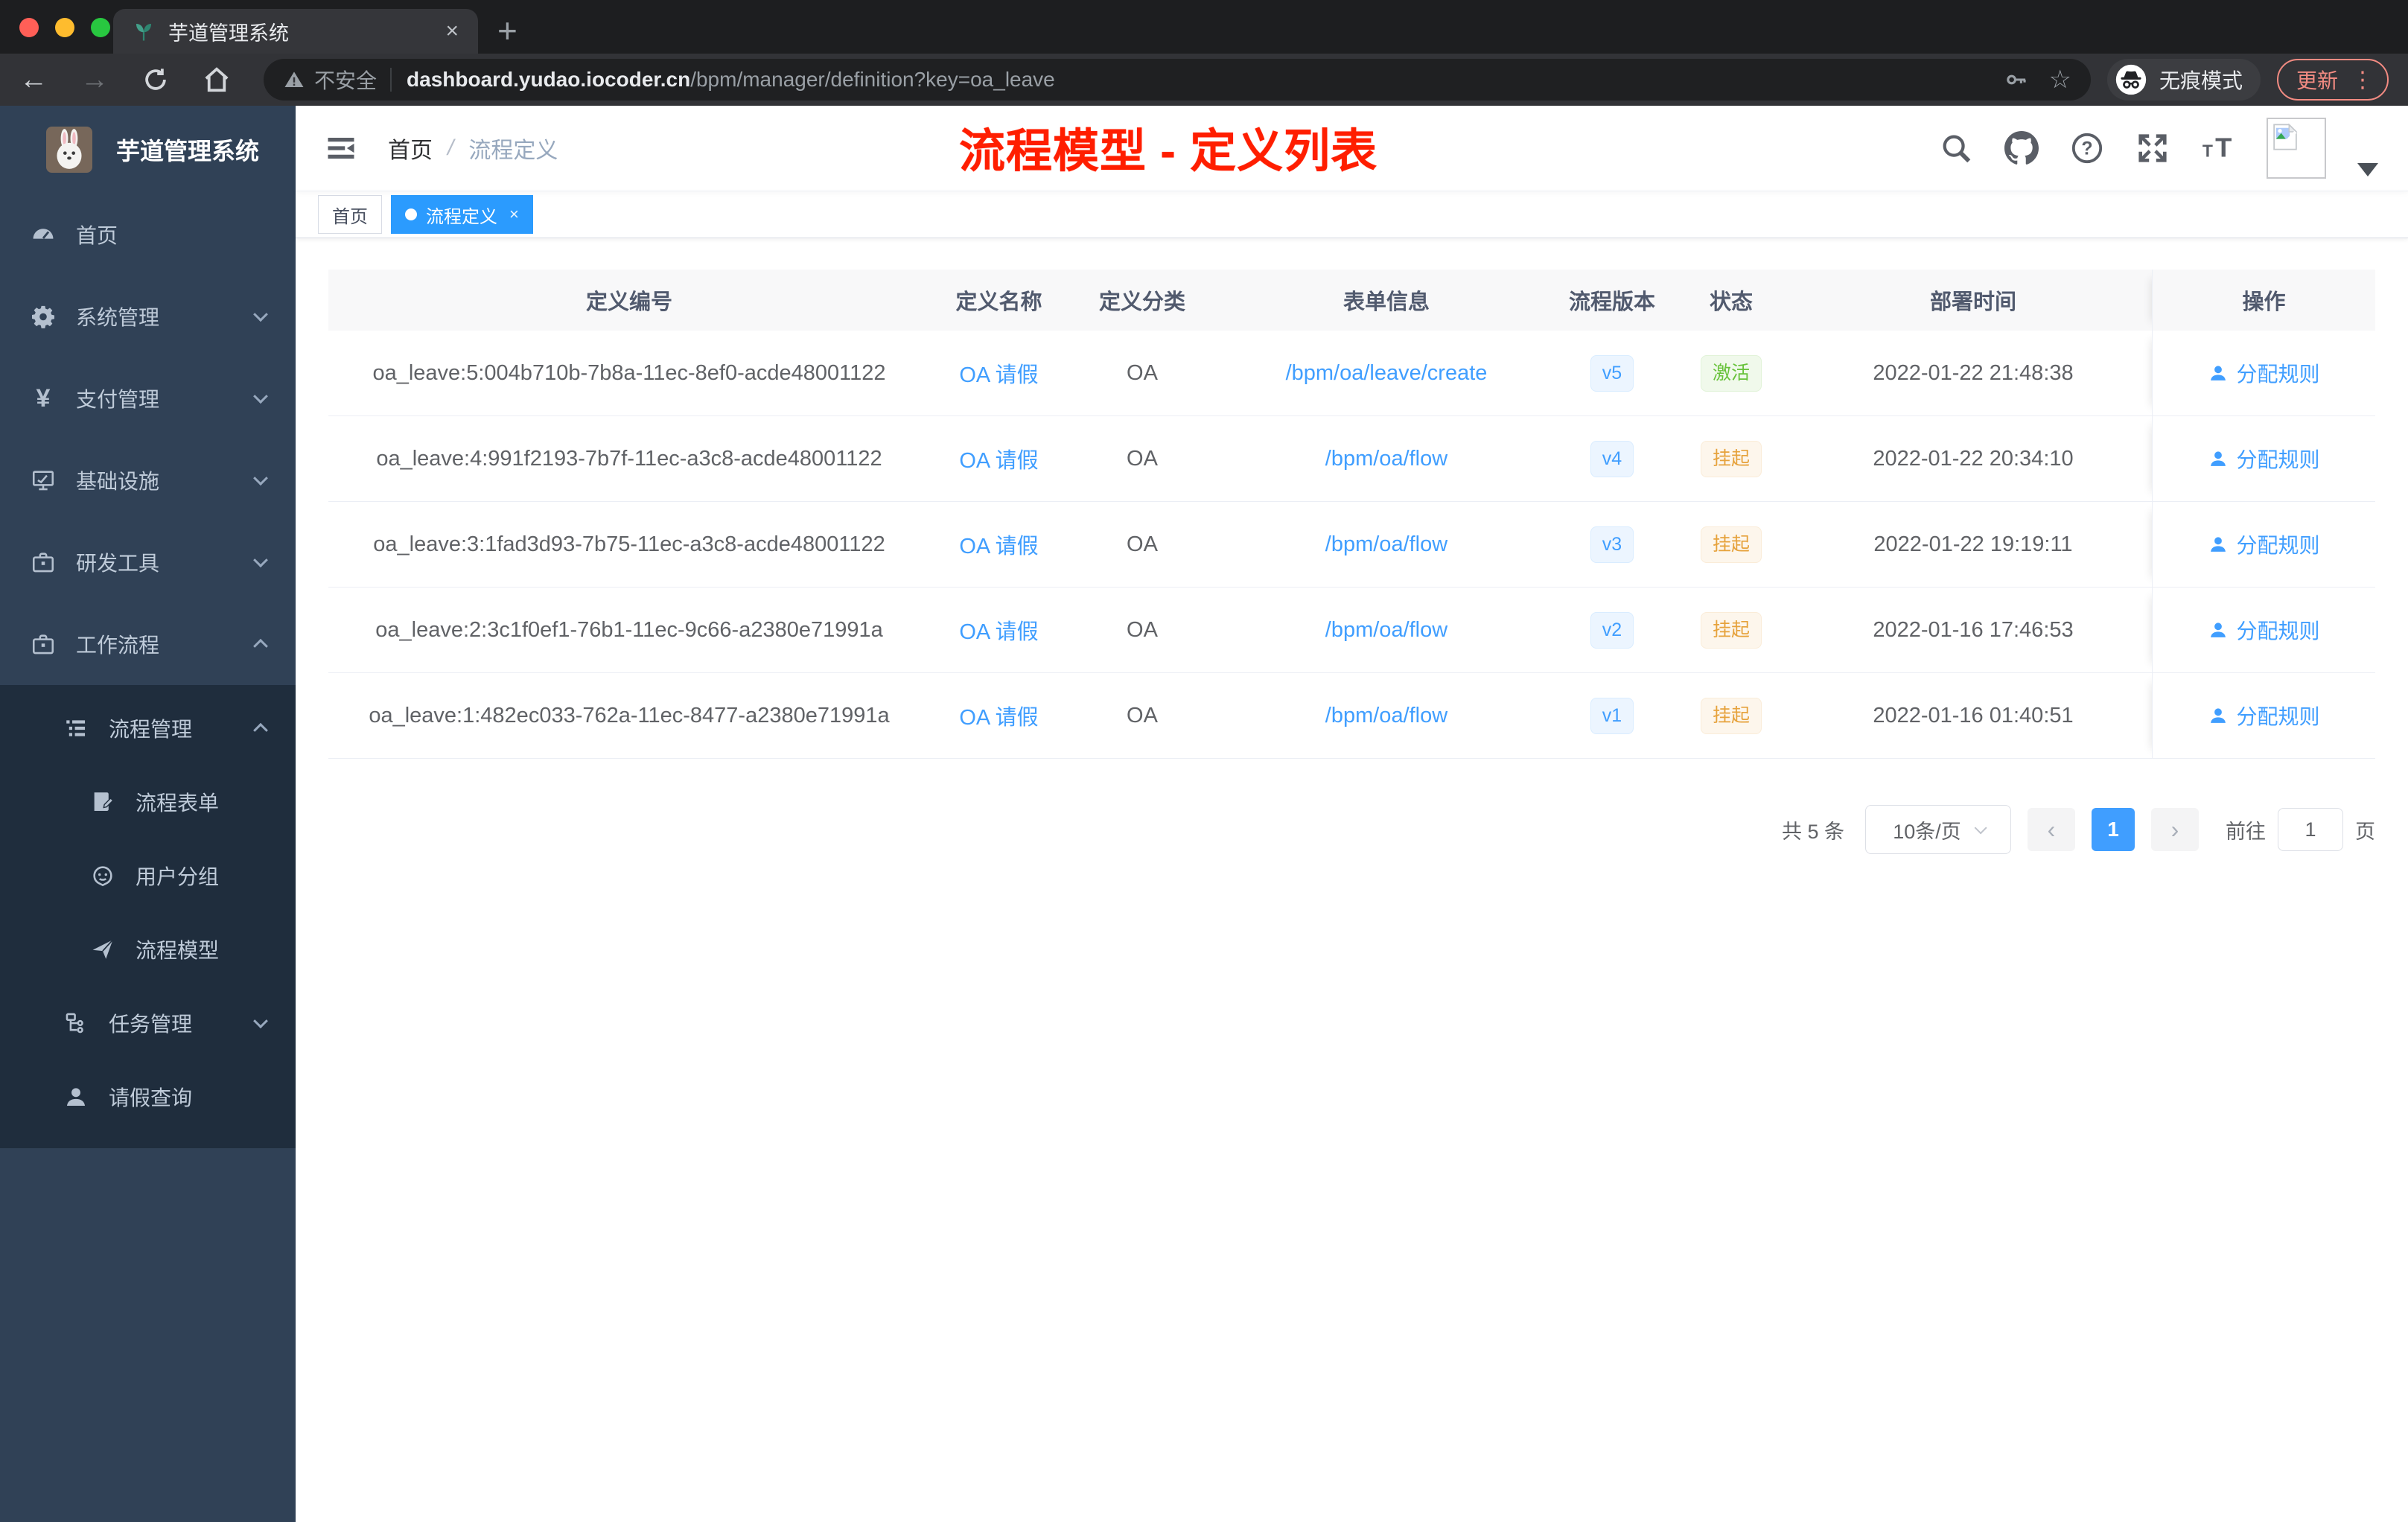 The height and width of the screenshot is (1522, 2408). What do you see at coordinates (2087, 148) in the screenshot?
I see `help-icon: ?` at bounding box center [2087, 148].